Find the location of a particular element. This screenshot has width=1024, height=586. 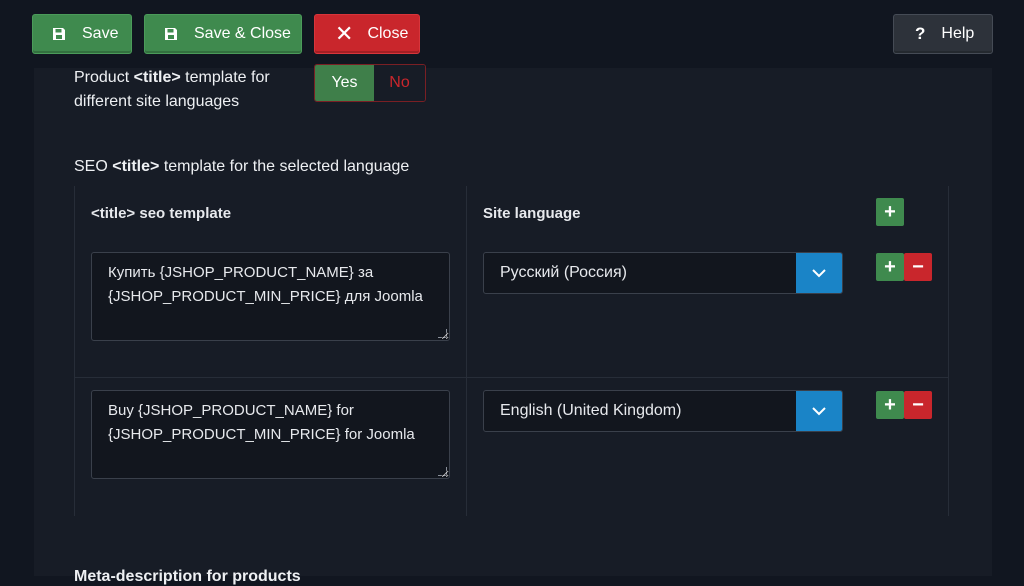

toolbar: Save Save & Close ✕ Close ? Help is located at coordinates (512, 34).